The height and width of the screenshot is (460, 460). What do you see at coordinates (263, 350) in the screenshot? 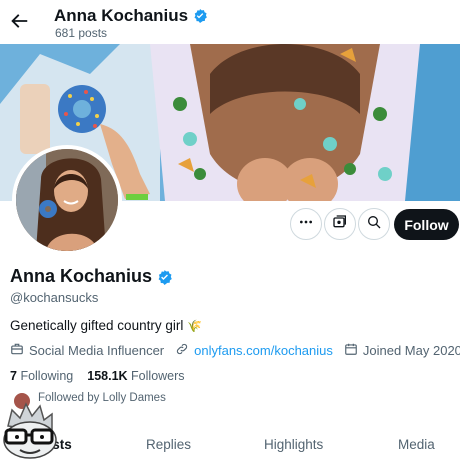
I see `website-link: onlyfans.com/kochanius` at bounding box center [263, 350].